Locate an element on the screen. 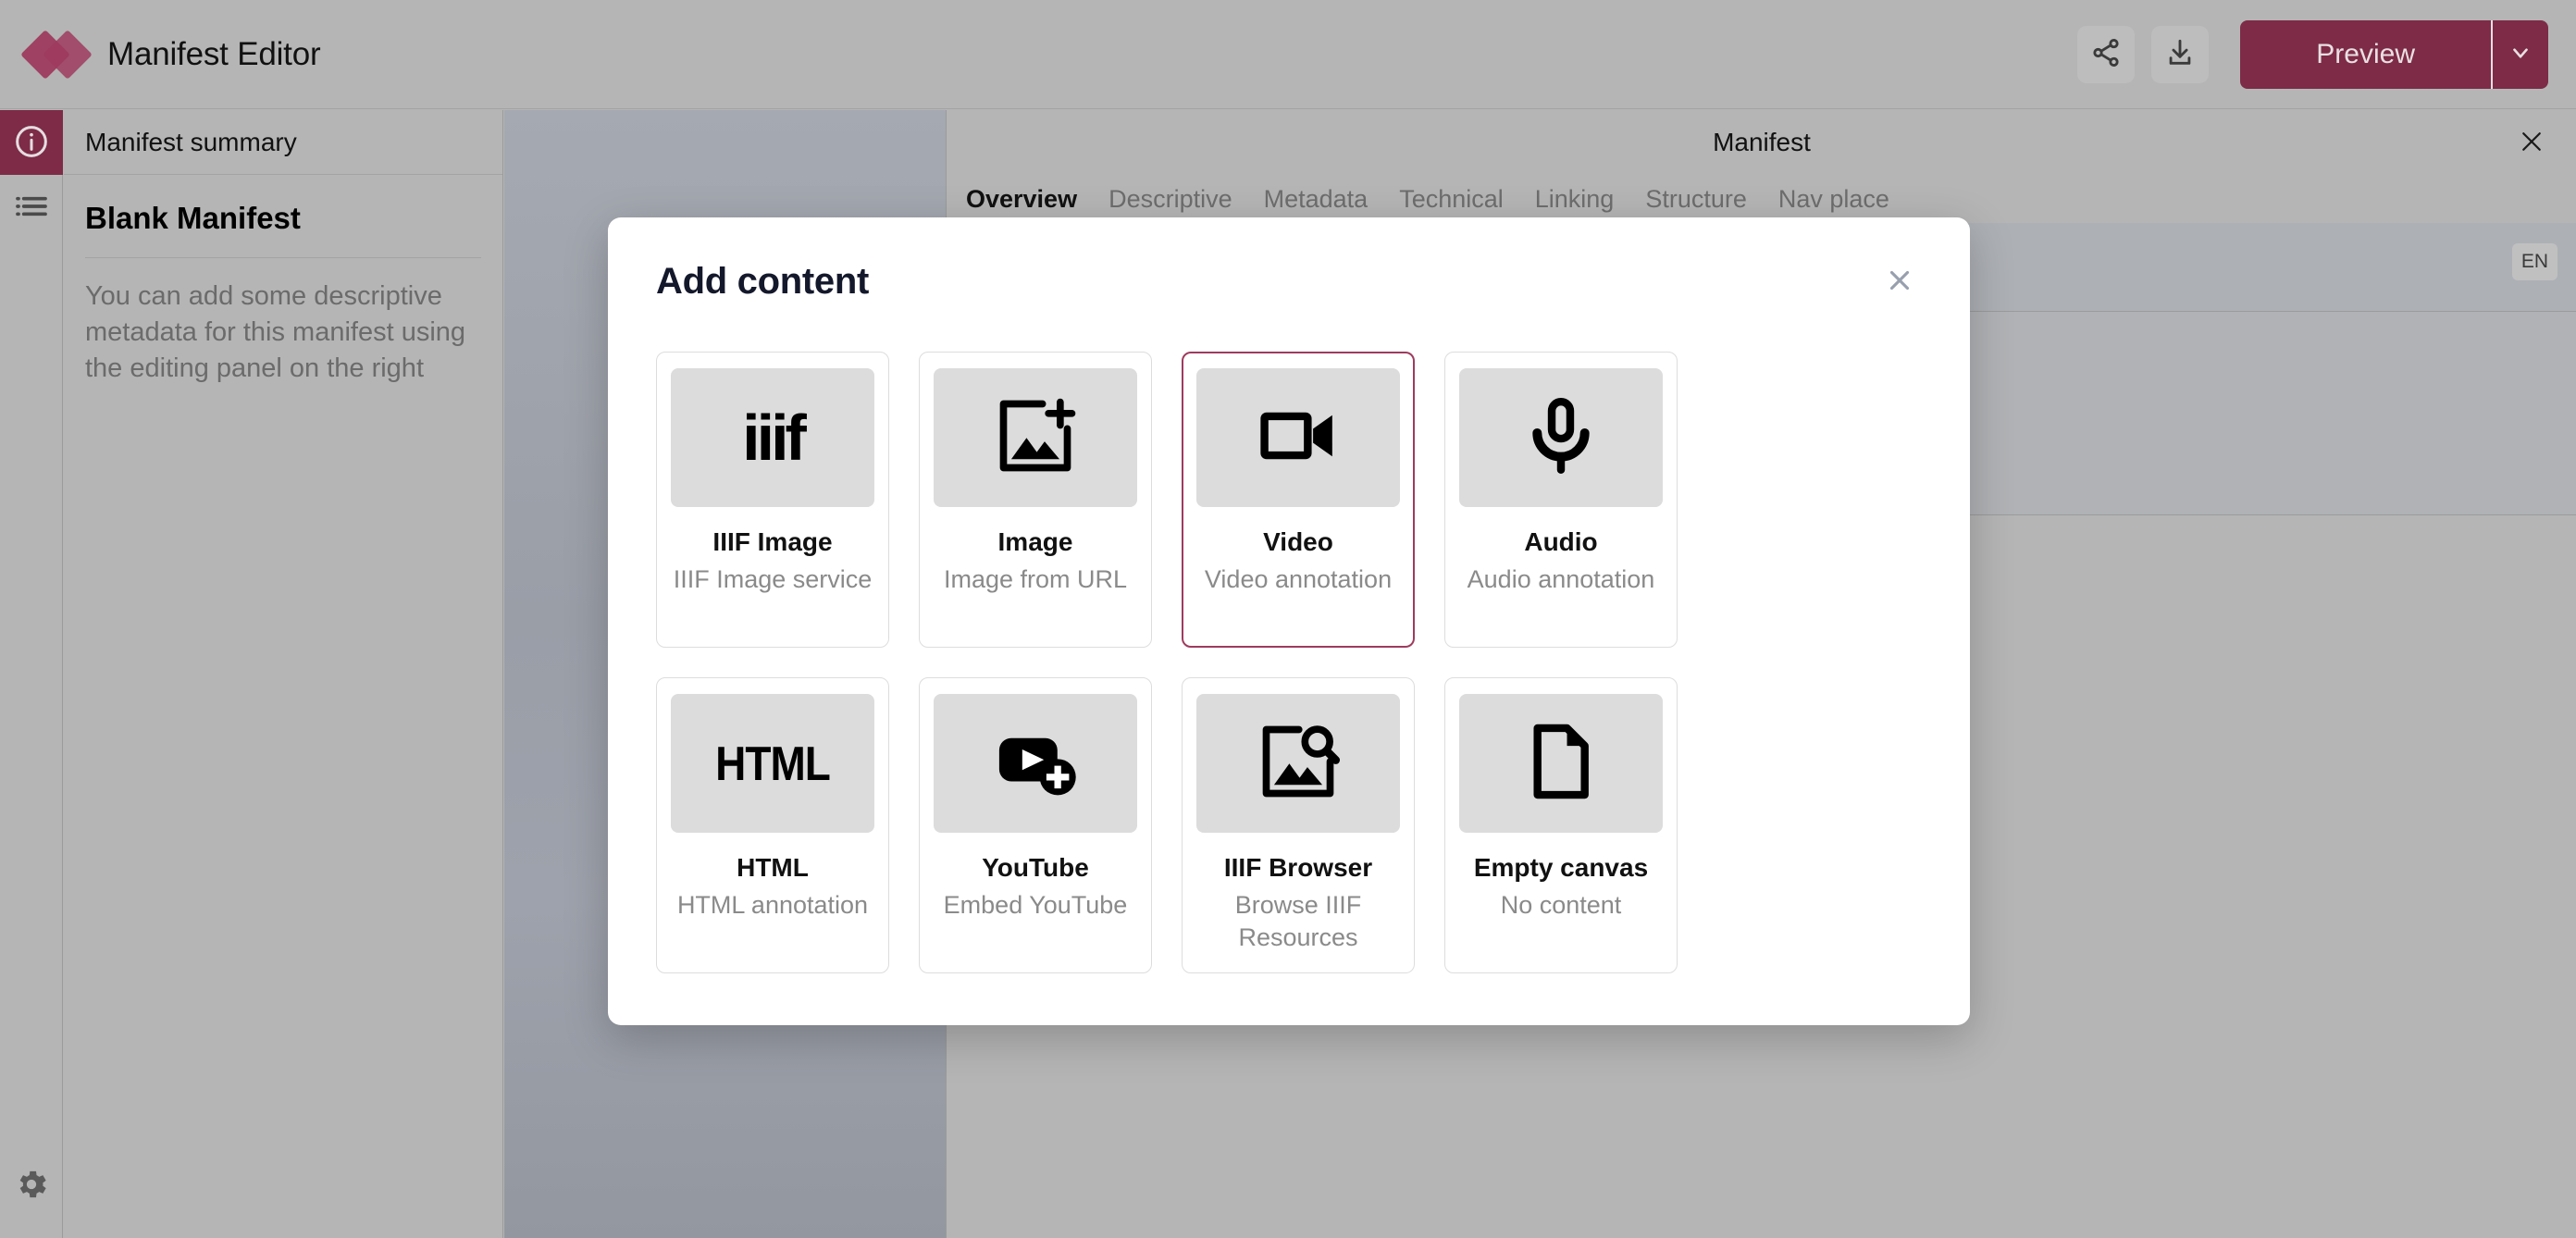  card-thumbnail: iiif is located at coordinates (772, 437).